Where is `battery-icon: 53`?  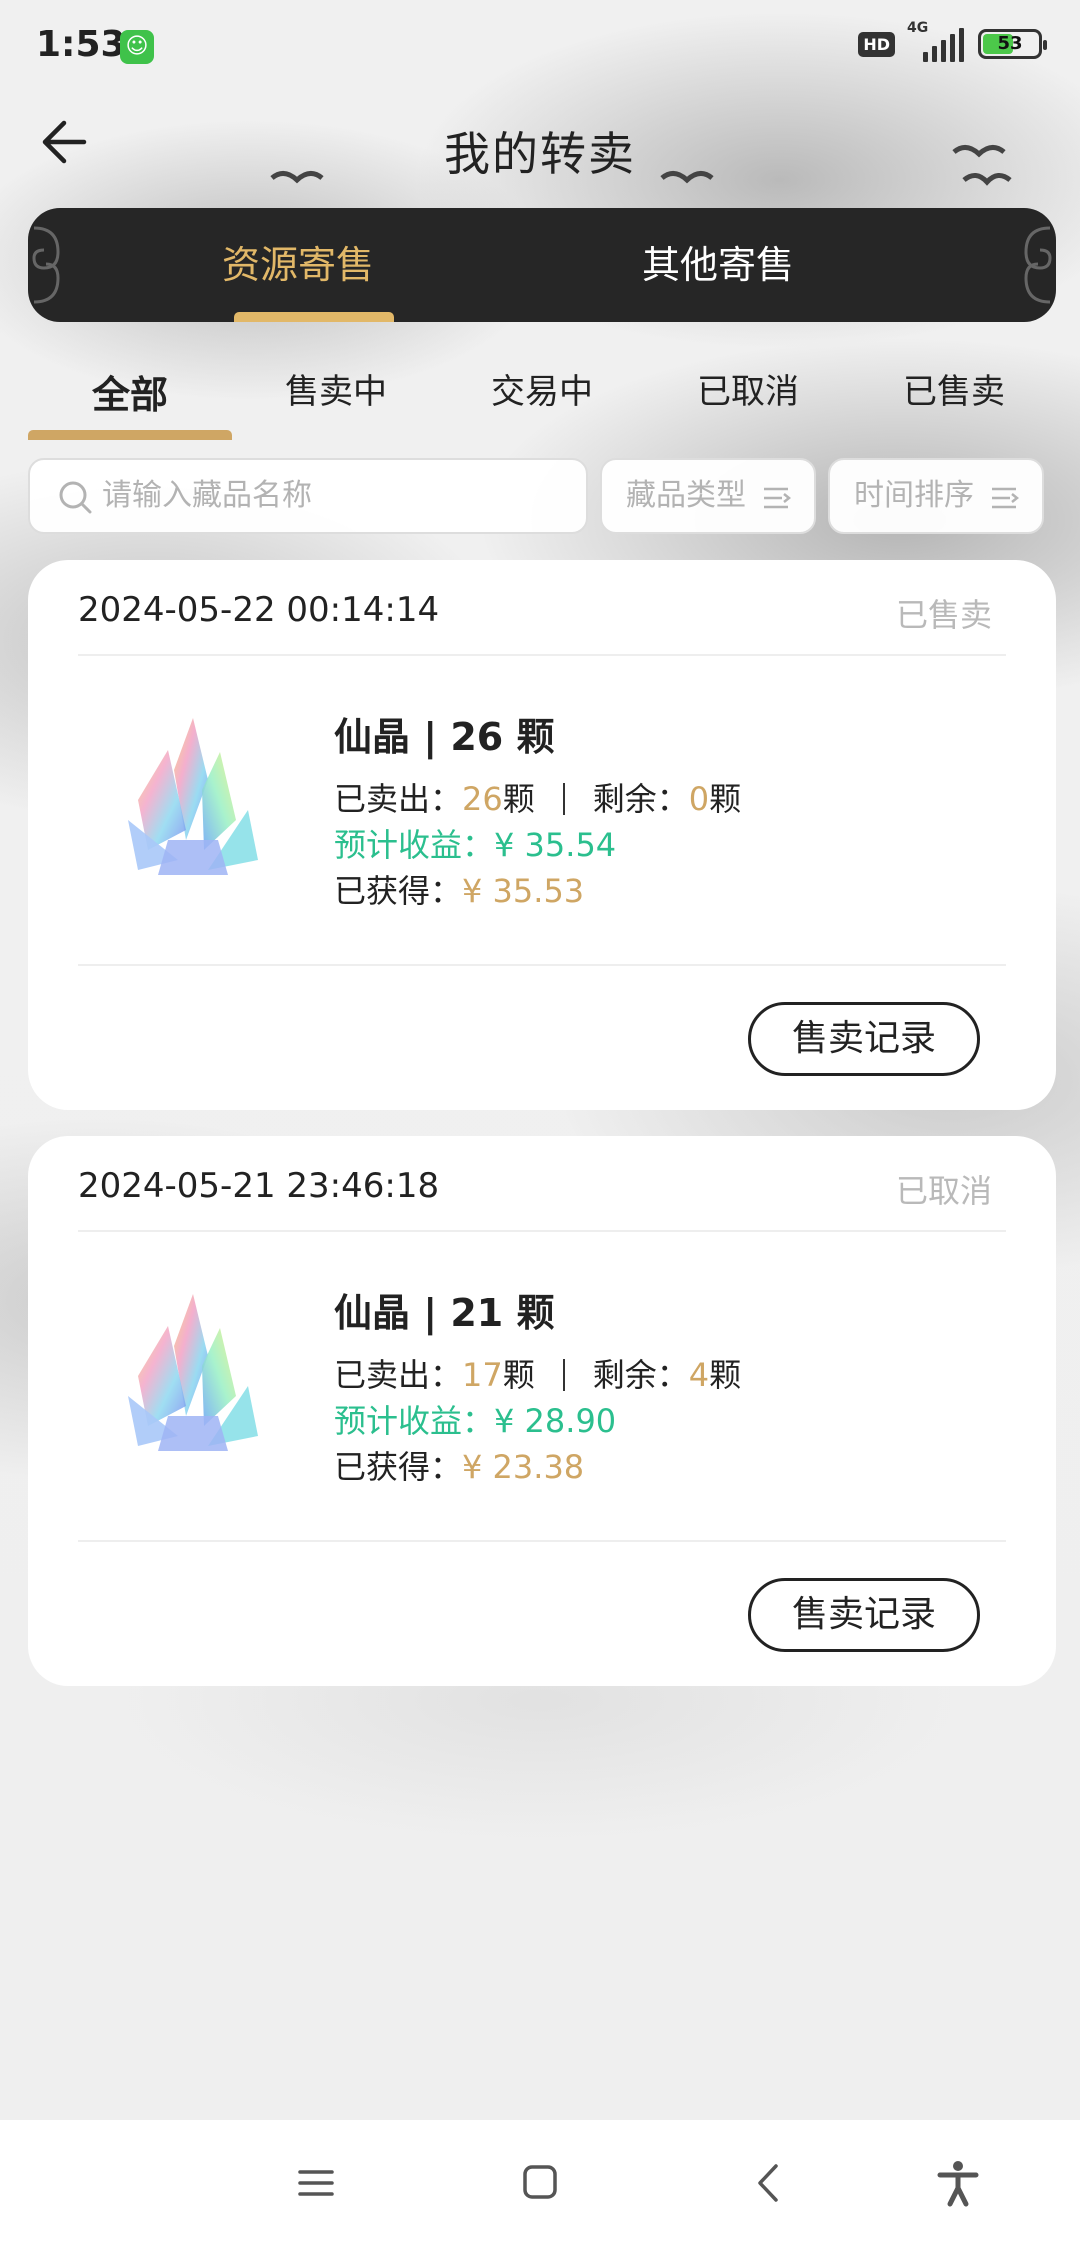 battery-icon: 53 is located at coordinates (1012, 44).